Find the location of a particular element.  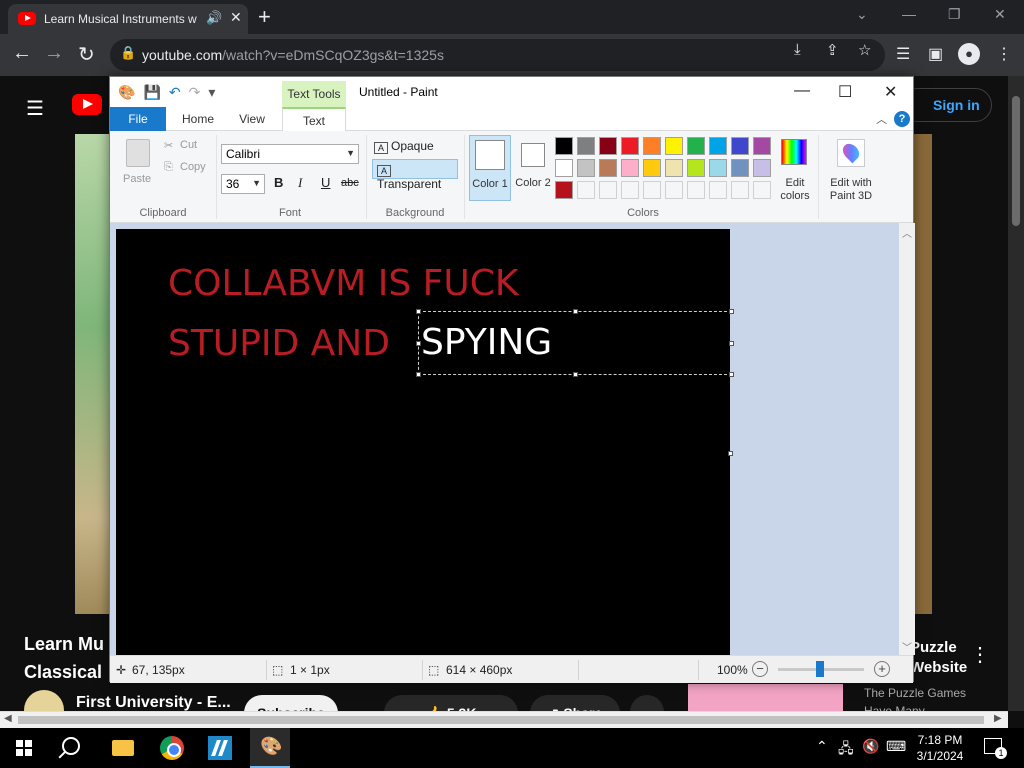

browser-tab: Learn Musical Instruments w 🔊 ✕ is located at coordinates (128, 19).